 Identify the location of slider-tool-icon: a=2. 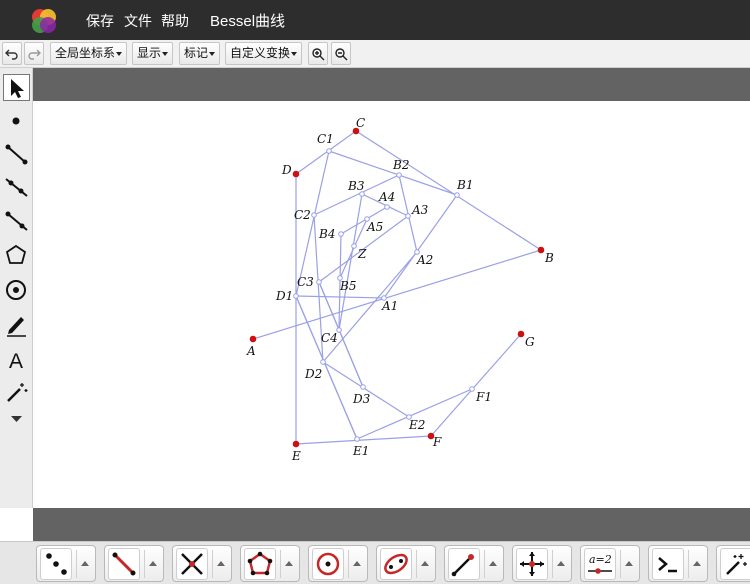
(600, 563).